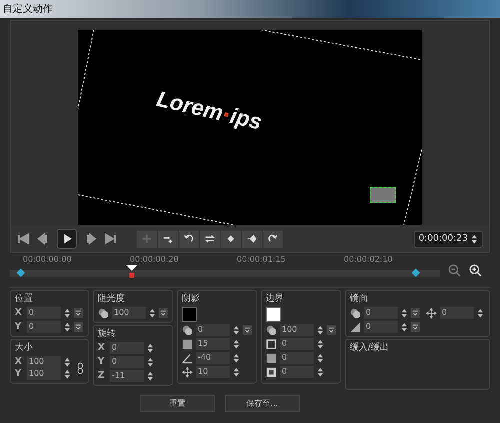 The width and height of the screenshot is (500, 423). Describe the element at coordinates (213, 372) in the screenshot. I see `number-field: 10` at that location.